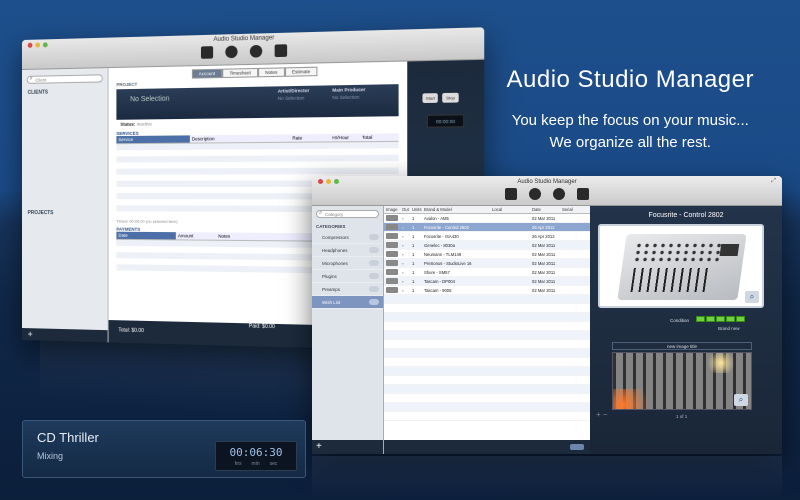 This screenshot has width=800, height=500. I want to click on producer-label: Main Producer, so click(349, 89).